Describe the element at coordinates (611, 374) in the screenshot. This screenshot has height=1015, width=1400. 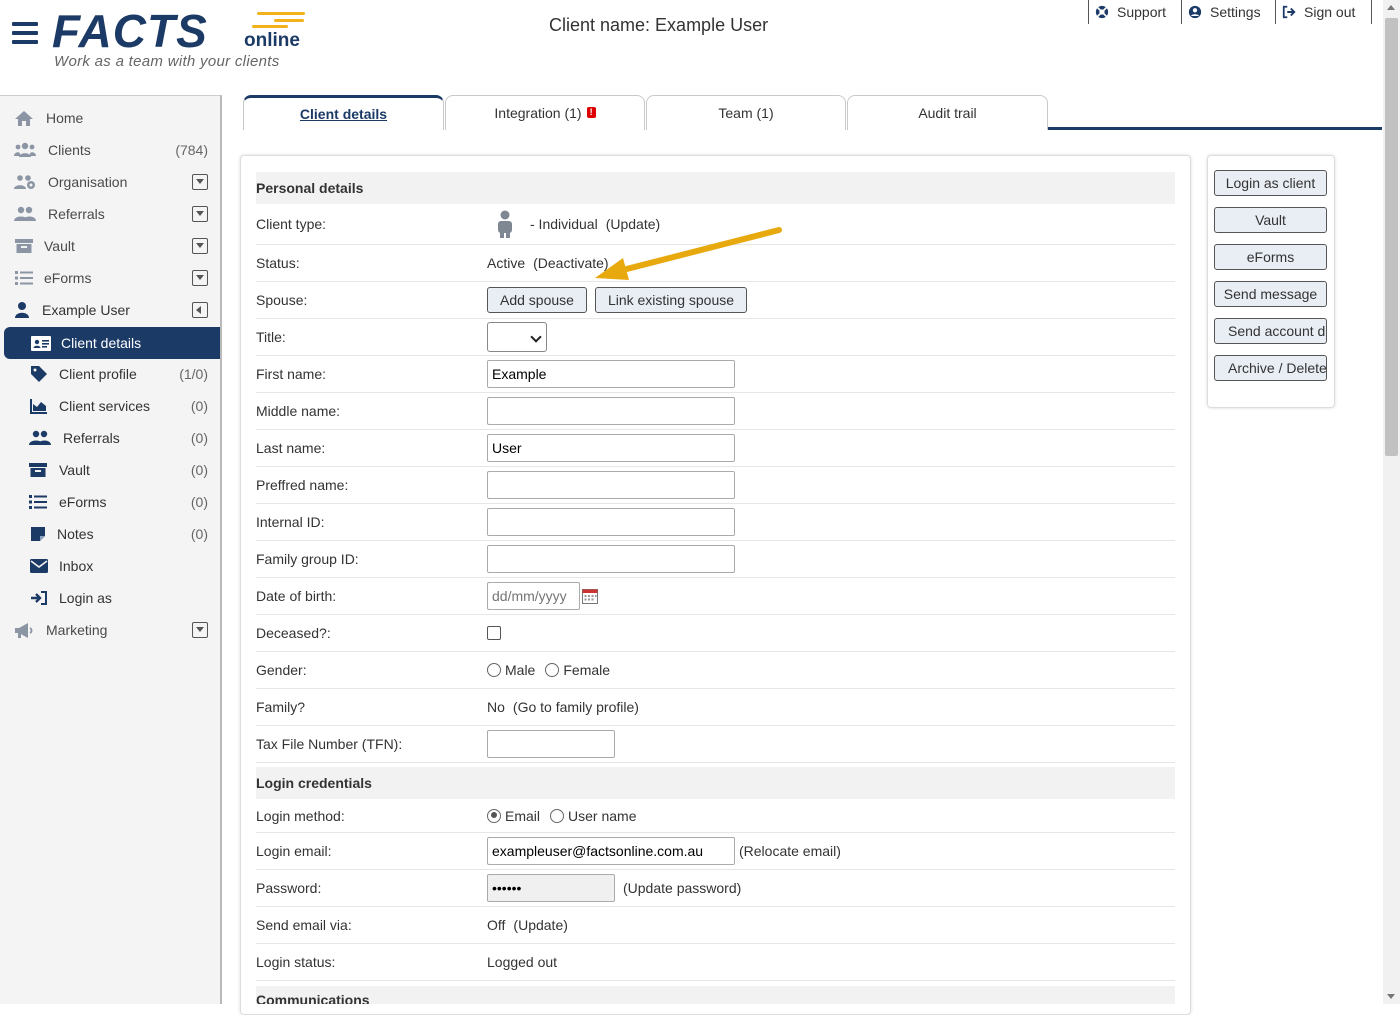
I see `first-name-input` at that location.